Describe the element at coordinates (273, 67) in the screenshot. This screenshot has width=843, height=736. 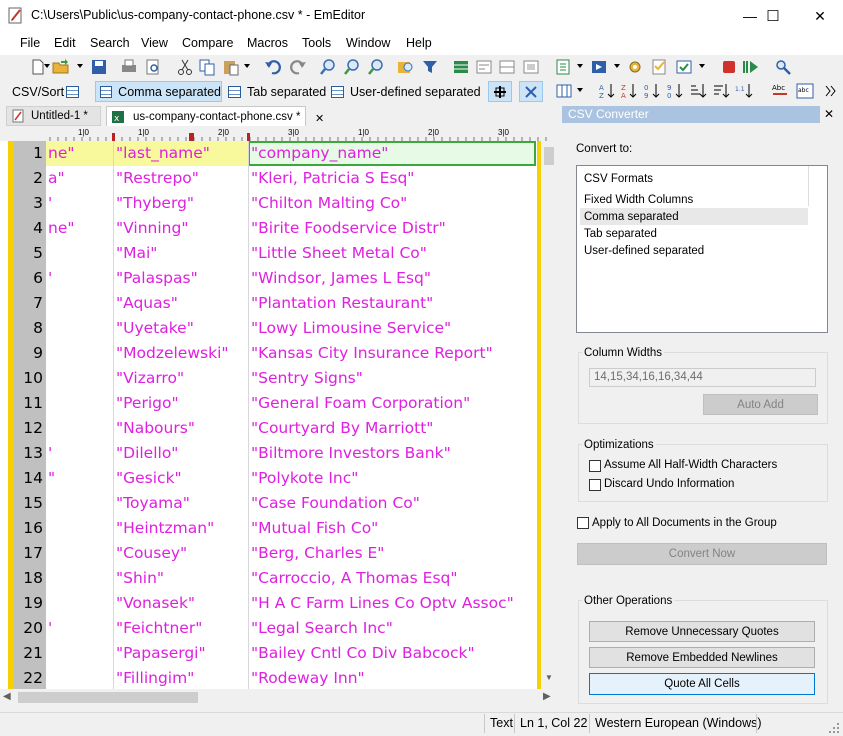
I see `undo-icon` at that location.